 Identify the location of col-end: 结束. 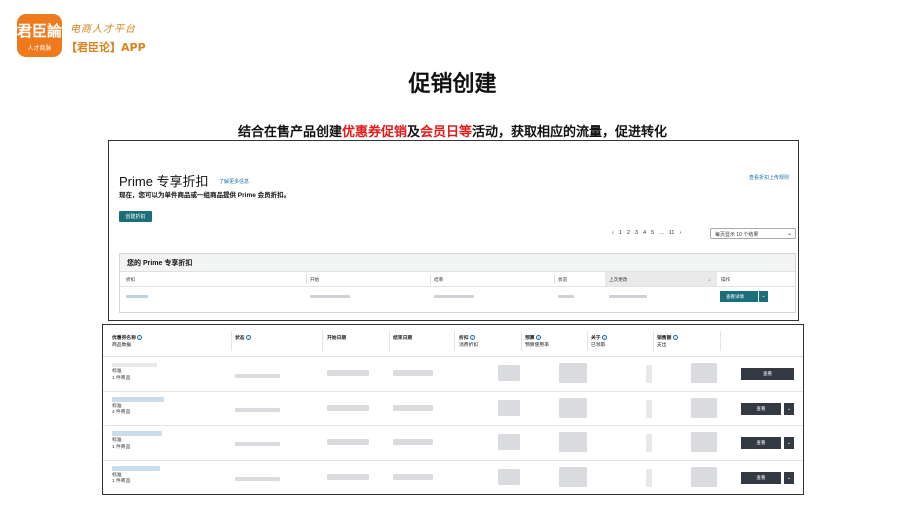
(438, 280).